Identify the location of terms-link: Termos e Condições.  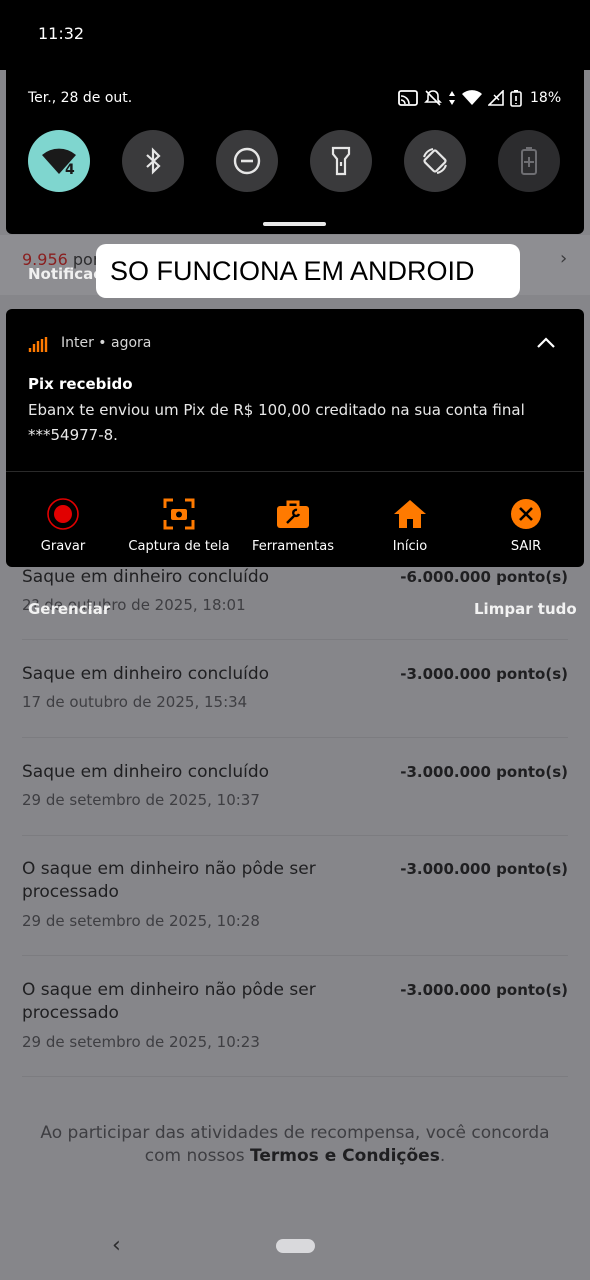
(345, 1156).